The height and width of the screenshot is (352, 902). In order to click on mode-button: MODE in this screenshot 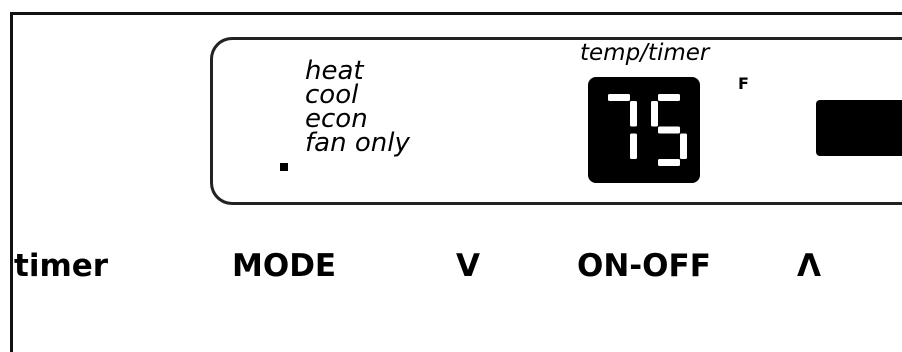, I will do `click(284, 266)`.